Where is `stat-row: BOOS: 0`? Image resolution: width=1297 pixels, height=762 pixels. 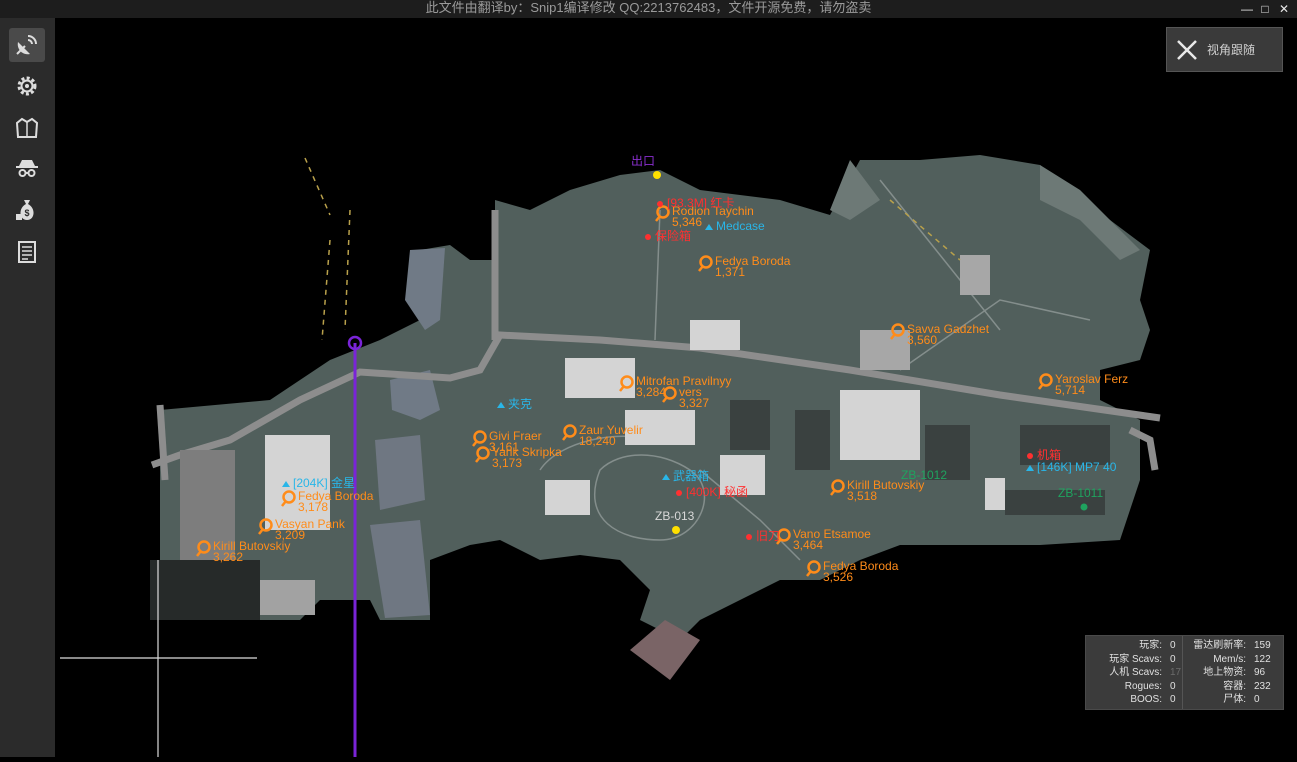
stat-row: BOOS: 0 is located at coordinates (1134, 700).